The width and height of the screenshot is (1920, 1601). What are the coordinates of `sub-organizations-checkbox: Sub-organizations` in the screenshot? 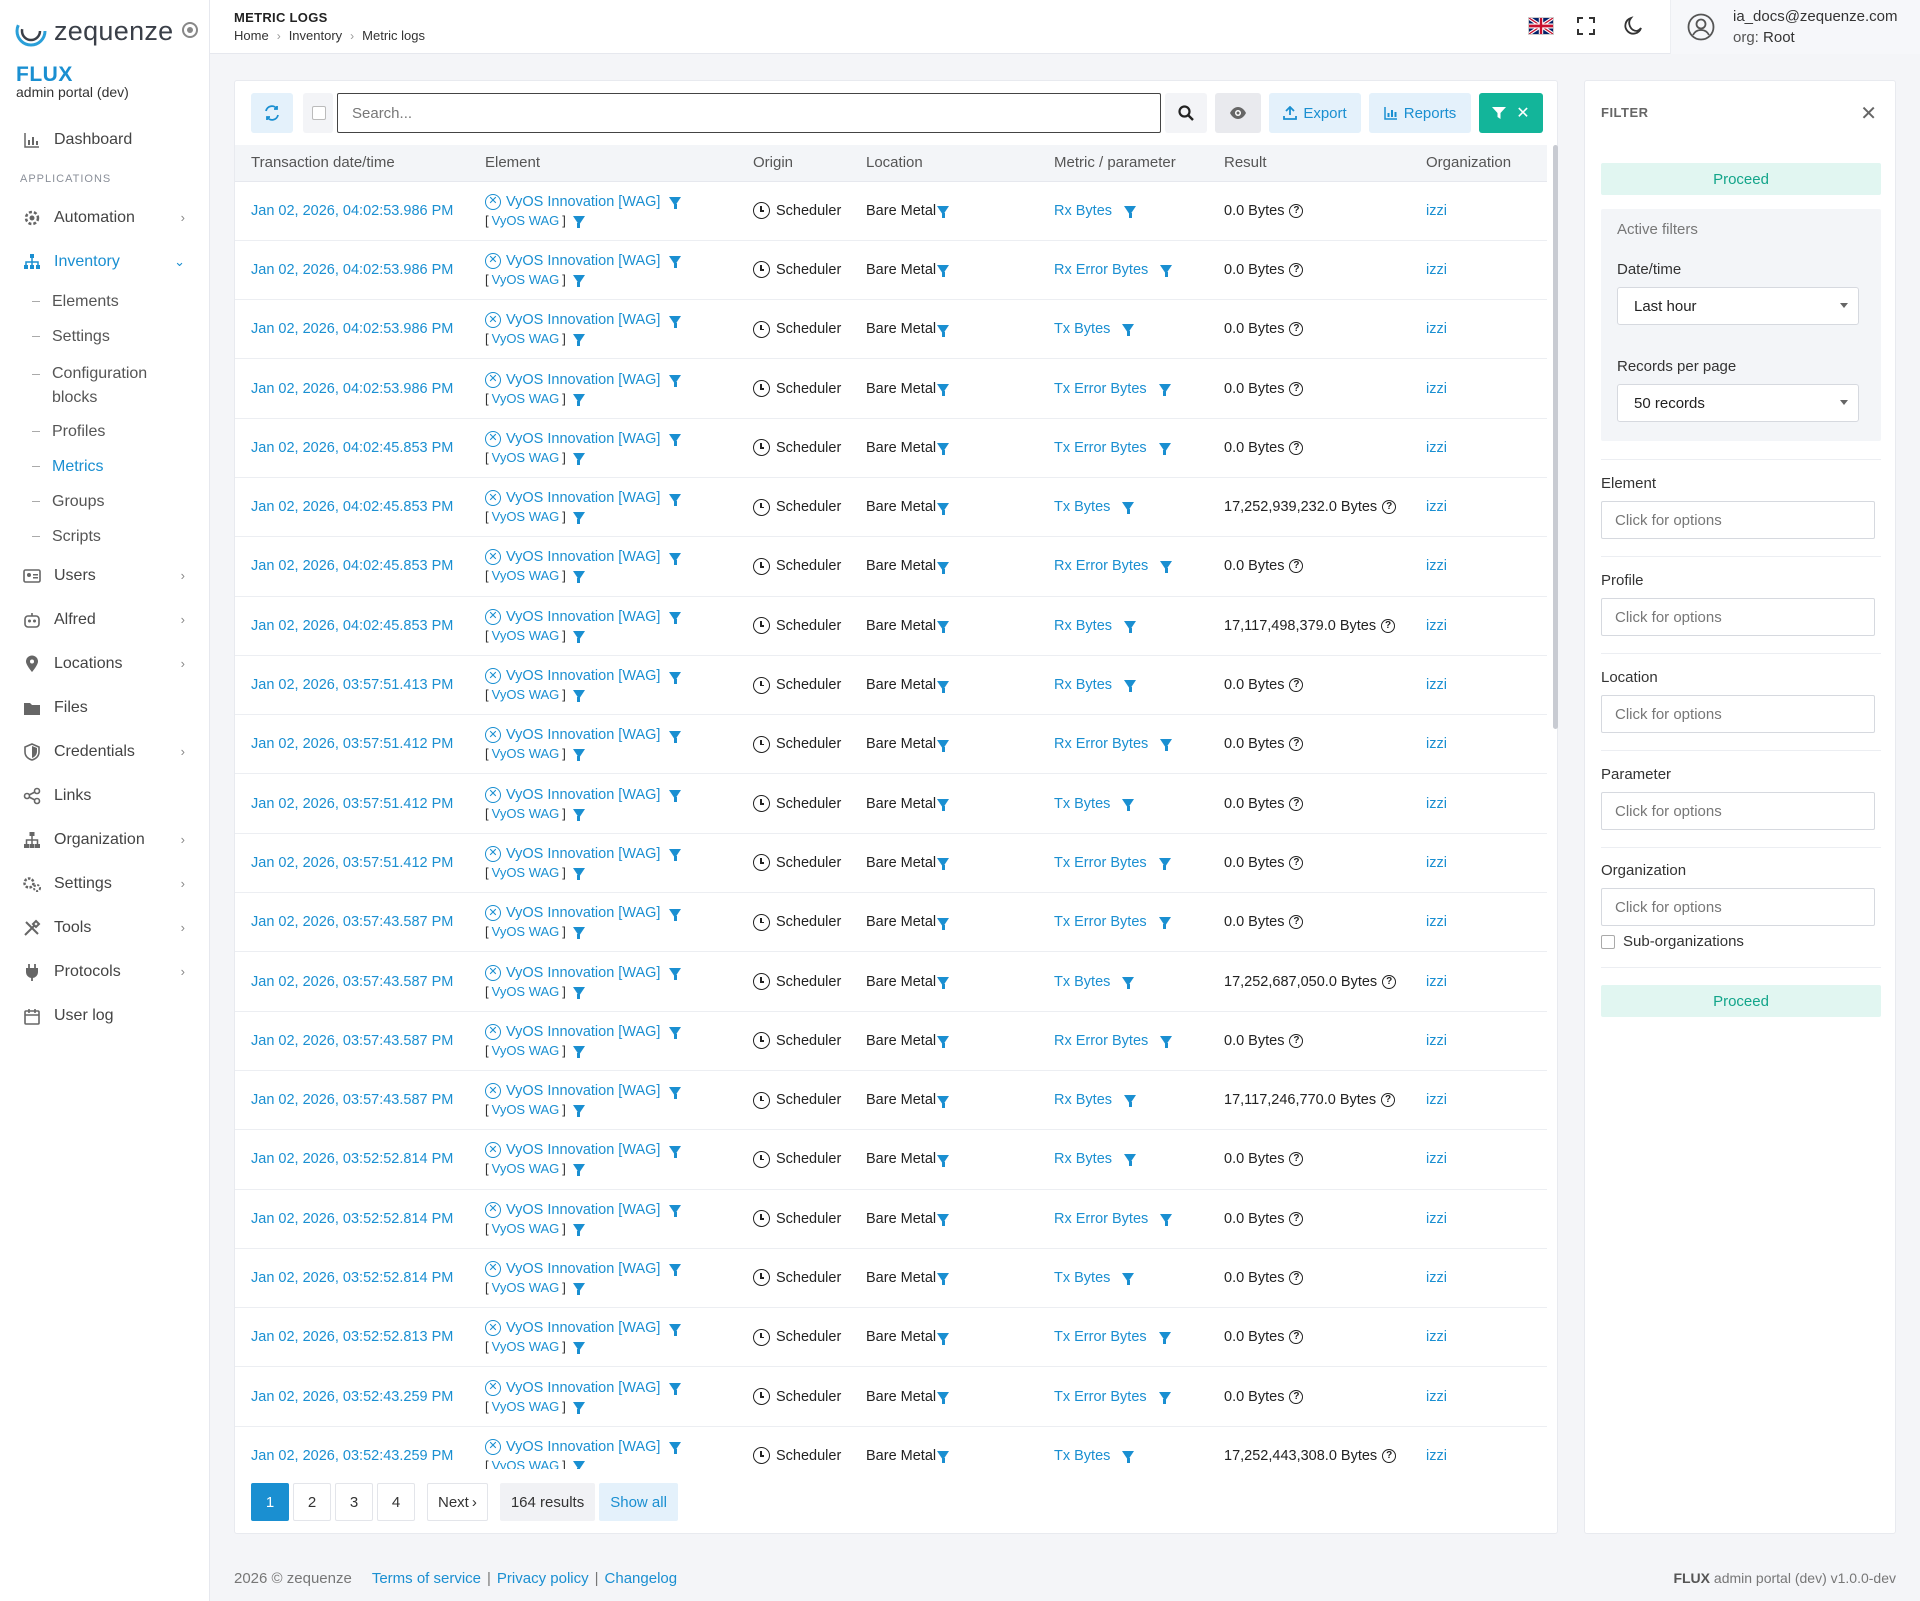 It's located at (1672, 941).